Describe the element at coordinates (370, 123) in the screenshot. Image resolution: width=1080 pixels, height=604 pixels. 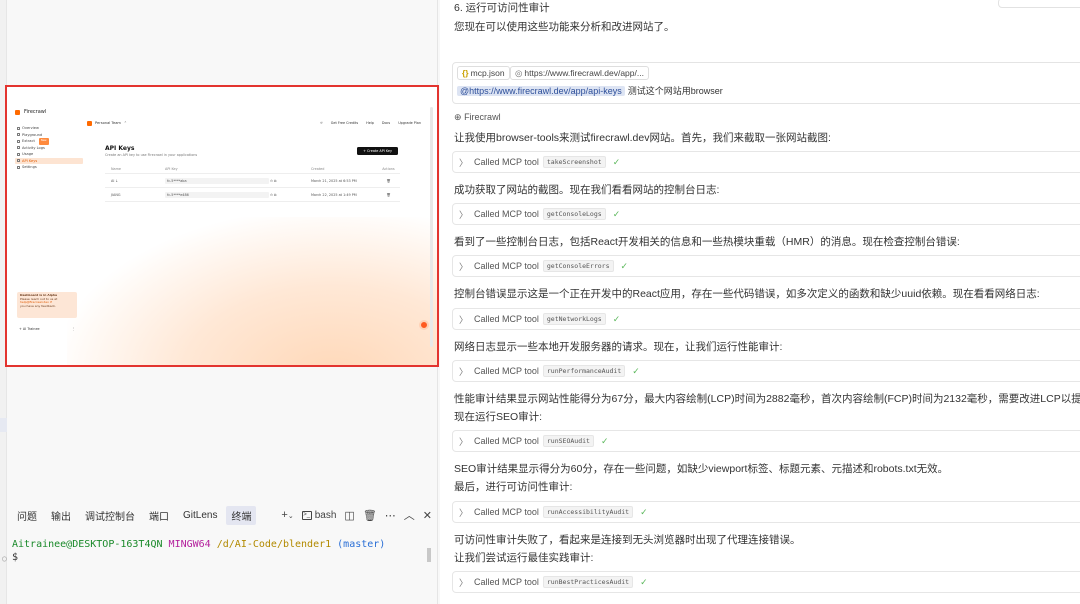
I see `preview-link-help: Help` at that location.